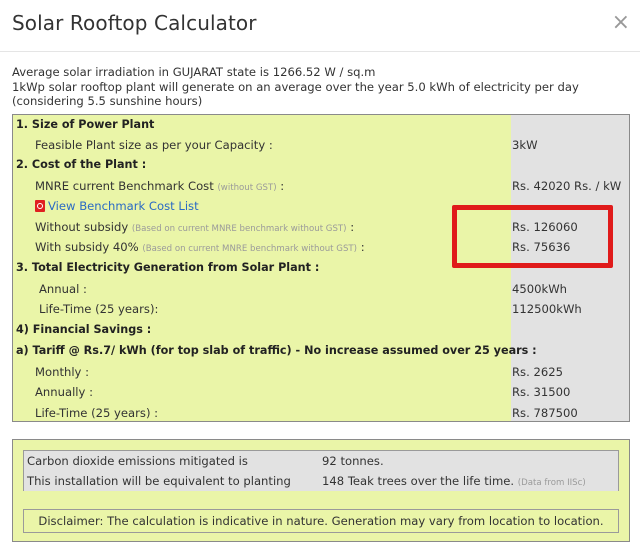 The image size is (640, 546). What do you see at coordinates (321, 372) in the screenshot?
I see `monthly-savings-row: Monthly : Rs. 2625` at bounding box center [321, 372].